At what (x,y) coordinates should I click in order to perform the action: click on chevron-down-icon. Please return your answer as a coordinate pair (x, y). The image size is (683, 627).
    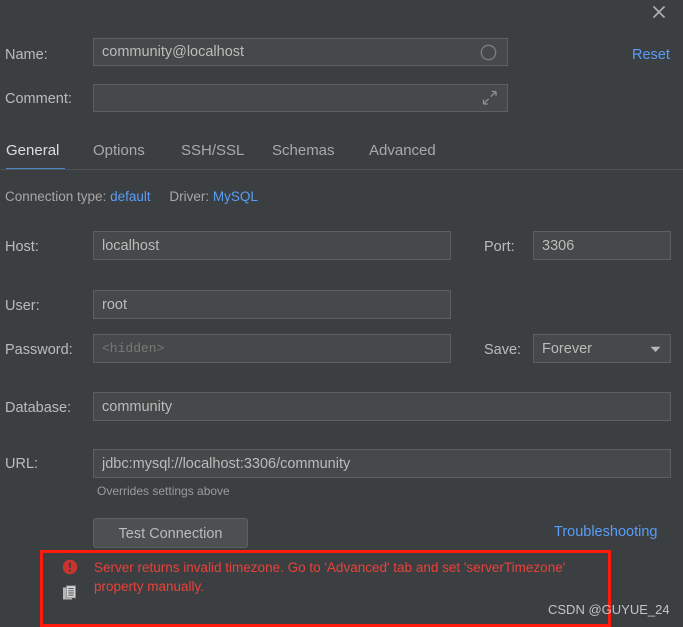
    Looking at the image, I should click on (655, 349).